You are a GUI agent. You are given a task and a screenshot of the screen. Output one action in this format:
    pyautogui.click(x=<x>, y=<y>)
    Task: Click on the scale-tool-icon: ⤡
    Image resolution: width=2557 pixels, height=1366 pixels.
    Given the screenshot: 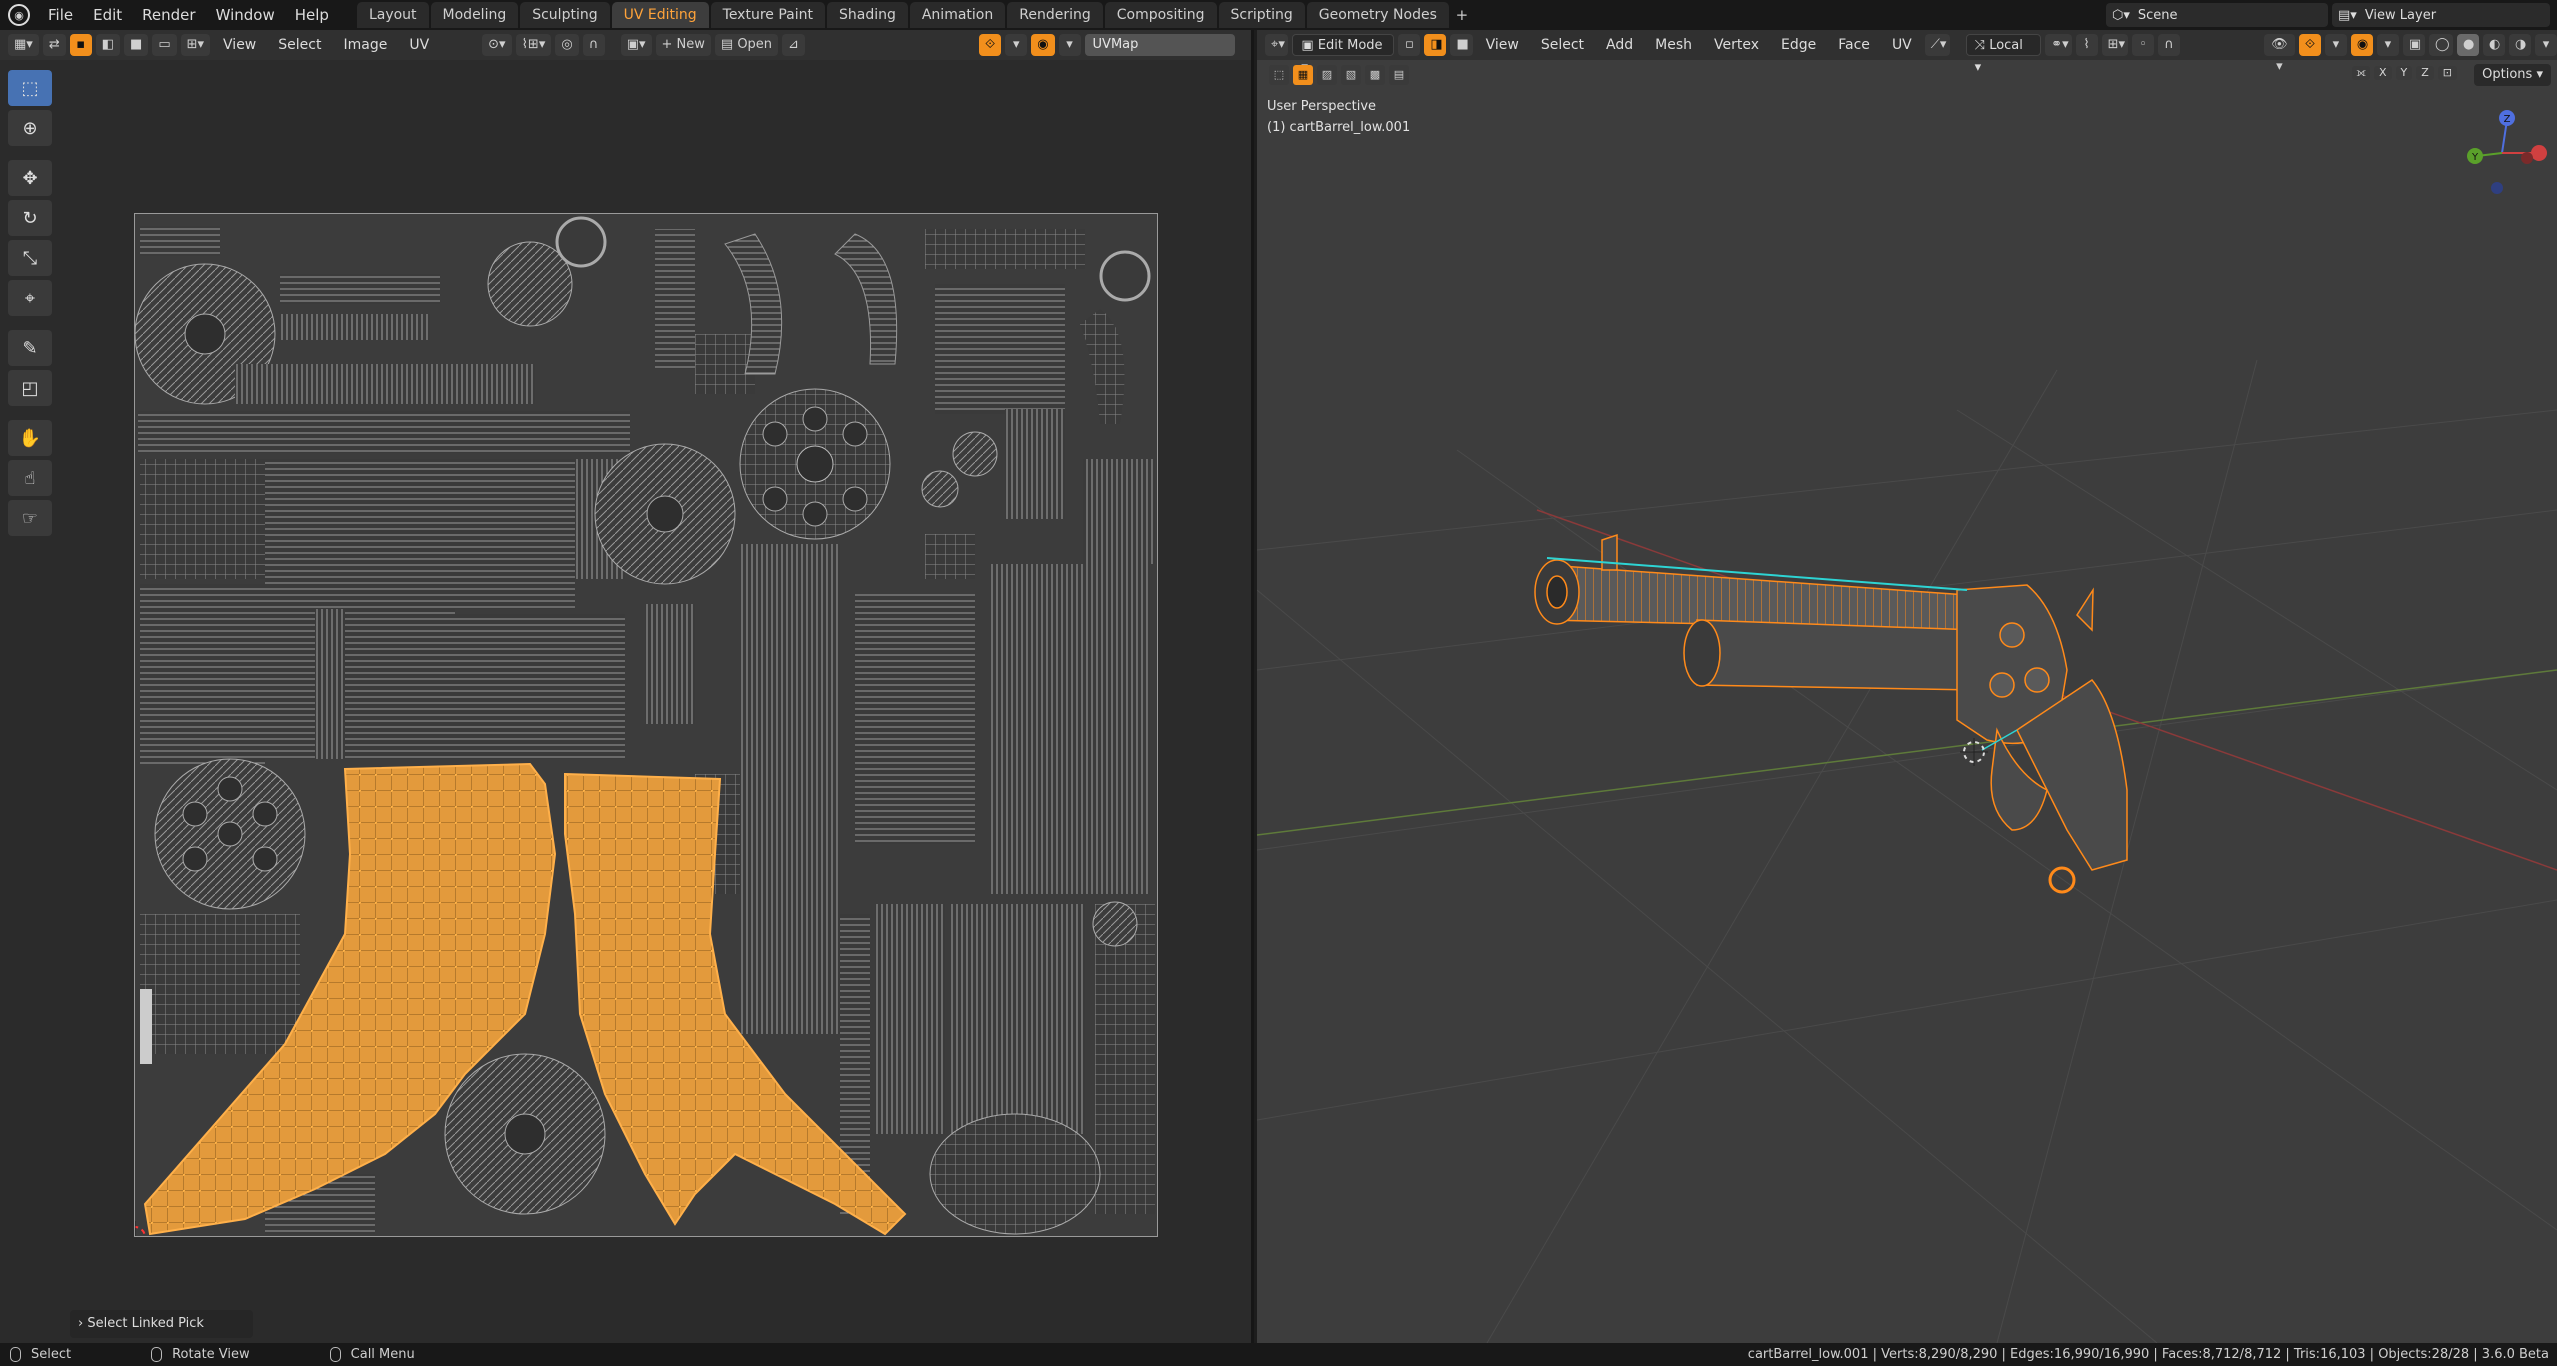 What is the action you would take?
    pyautogui.click(x=30, y=258)
    